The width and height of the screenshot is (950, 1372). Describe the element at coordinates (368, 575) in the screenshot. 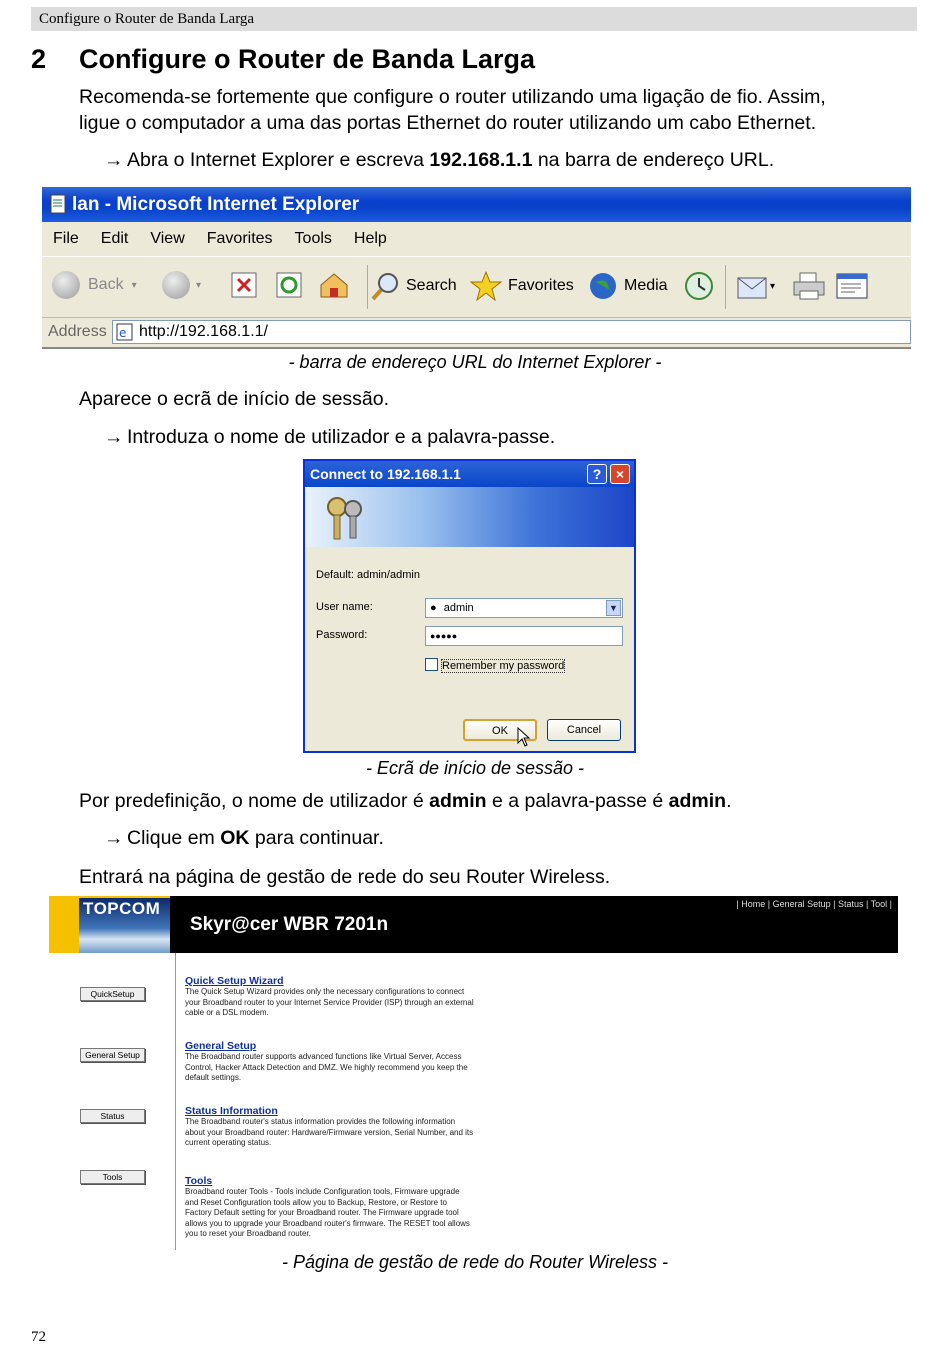

I see `default-credentials-text: Default: admin/admin` at that location.